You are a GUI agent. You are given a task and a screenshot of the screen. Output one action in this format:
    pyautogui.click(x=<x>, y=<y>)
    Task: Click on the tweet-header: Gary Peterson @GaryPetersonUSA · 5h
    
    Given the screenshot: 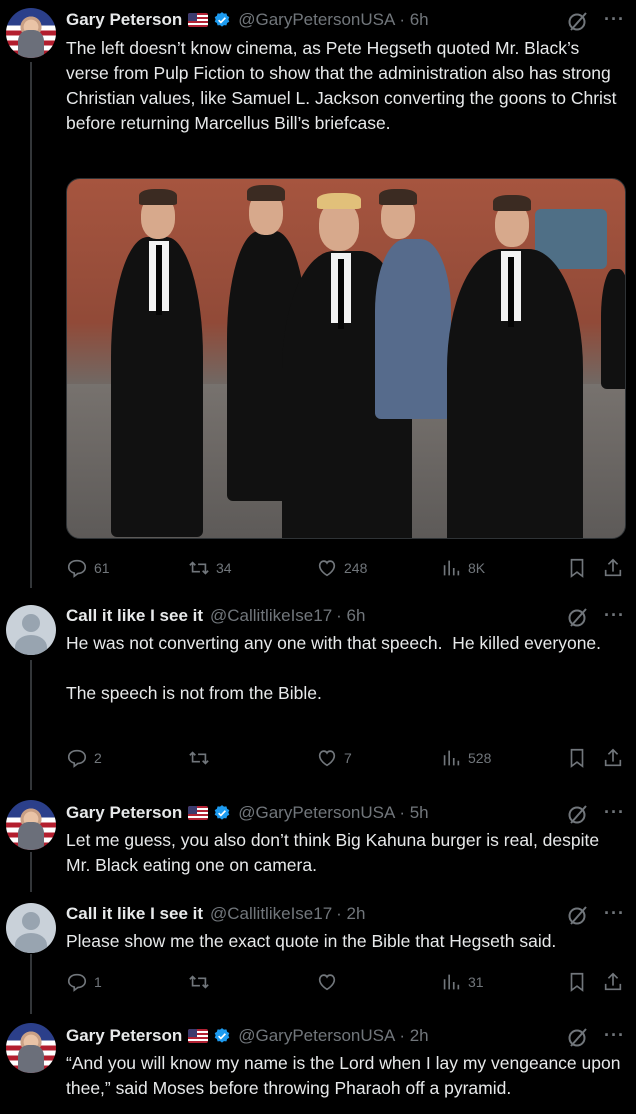 What is the action you would take?
    pyautogui.click(x=247, y=813)
    